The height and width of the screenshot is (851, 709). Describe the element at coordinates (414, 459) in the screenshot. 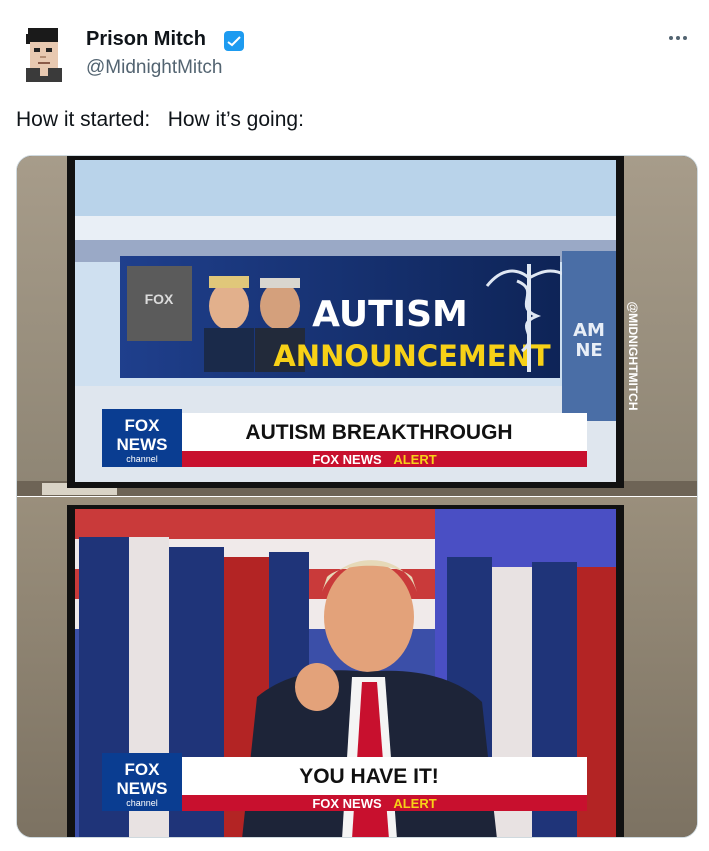

I see `alert-word: ALERT` at that location.